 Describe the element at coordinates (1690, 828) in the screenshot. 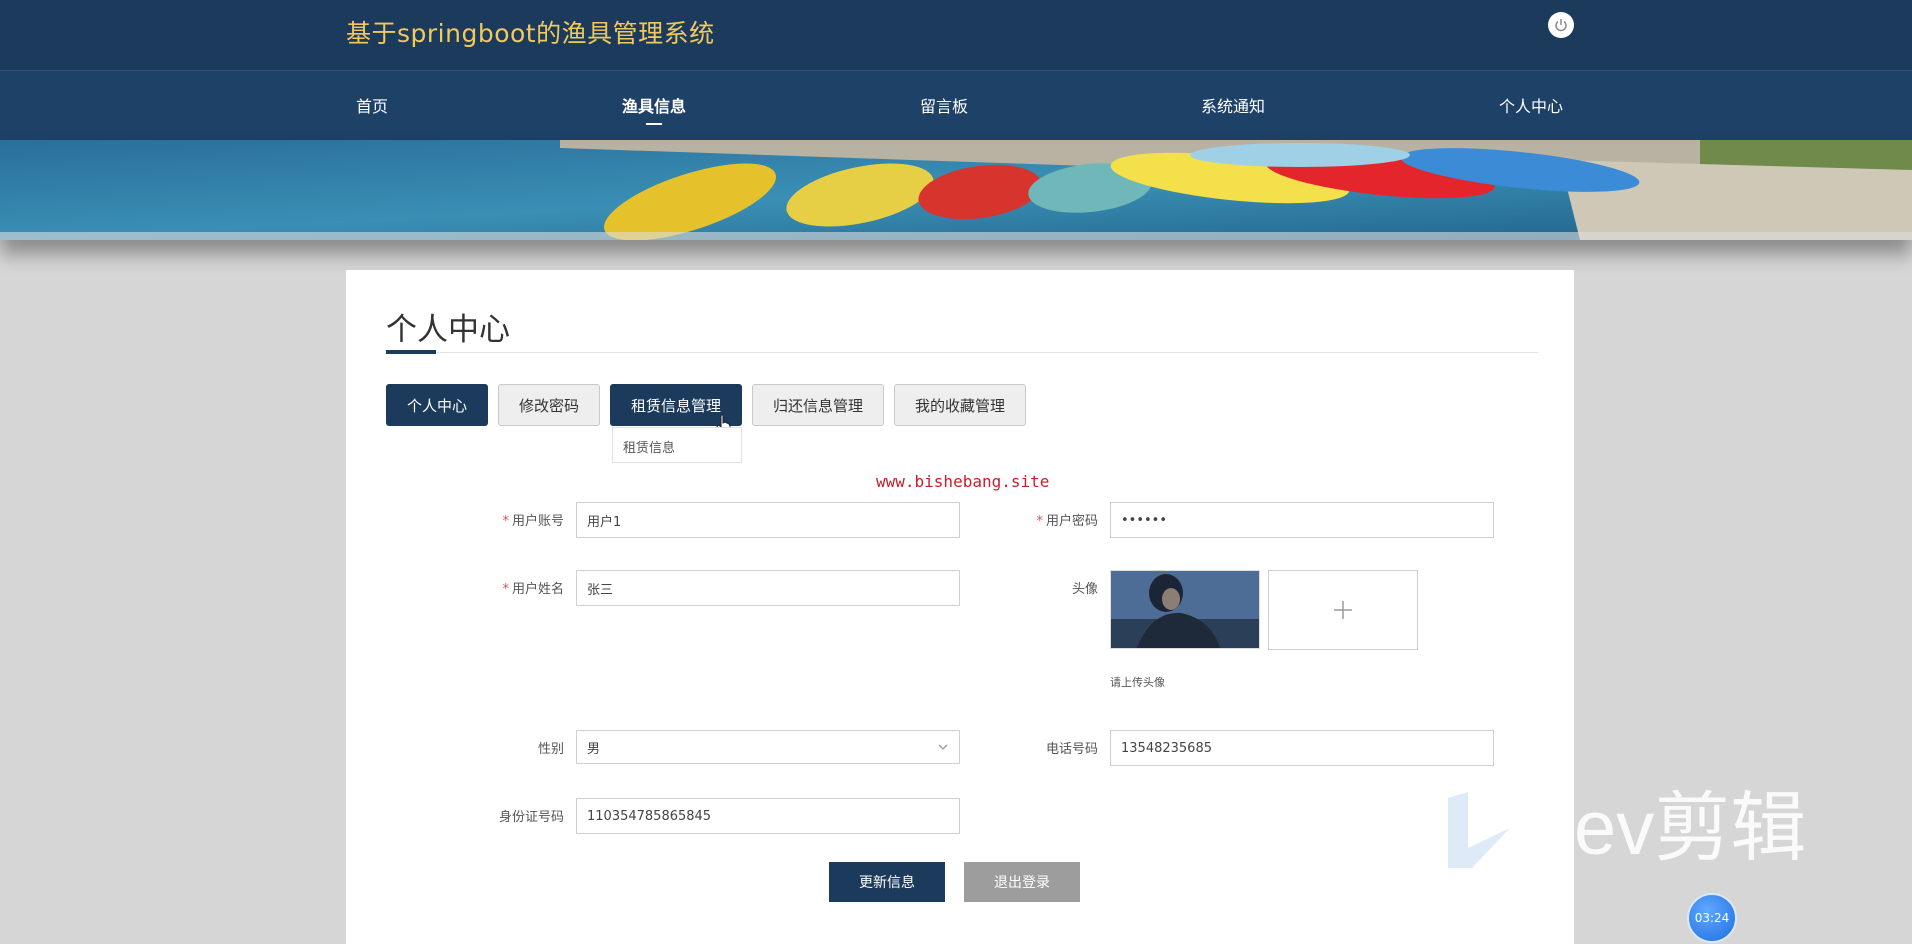

I see `ev-logo-text: ev剪辑` at that location.